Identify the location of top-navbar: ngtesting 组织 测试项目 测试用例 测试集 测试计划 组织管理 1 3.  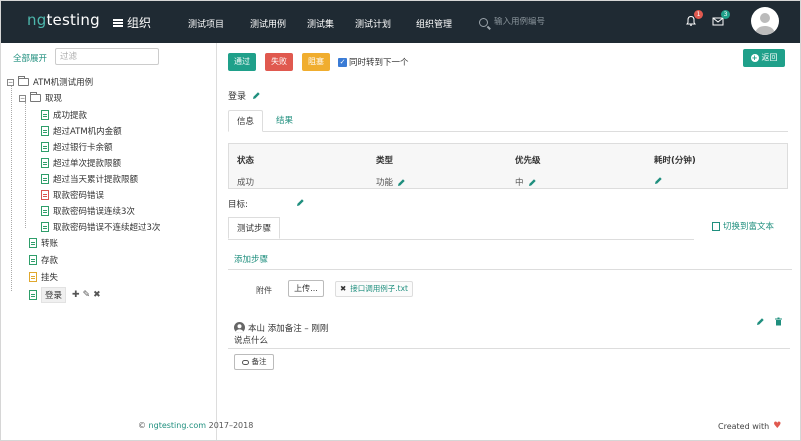
(400, 22).